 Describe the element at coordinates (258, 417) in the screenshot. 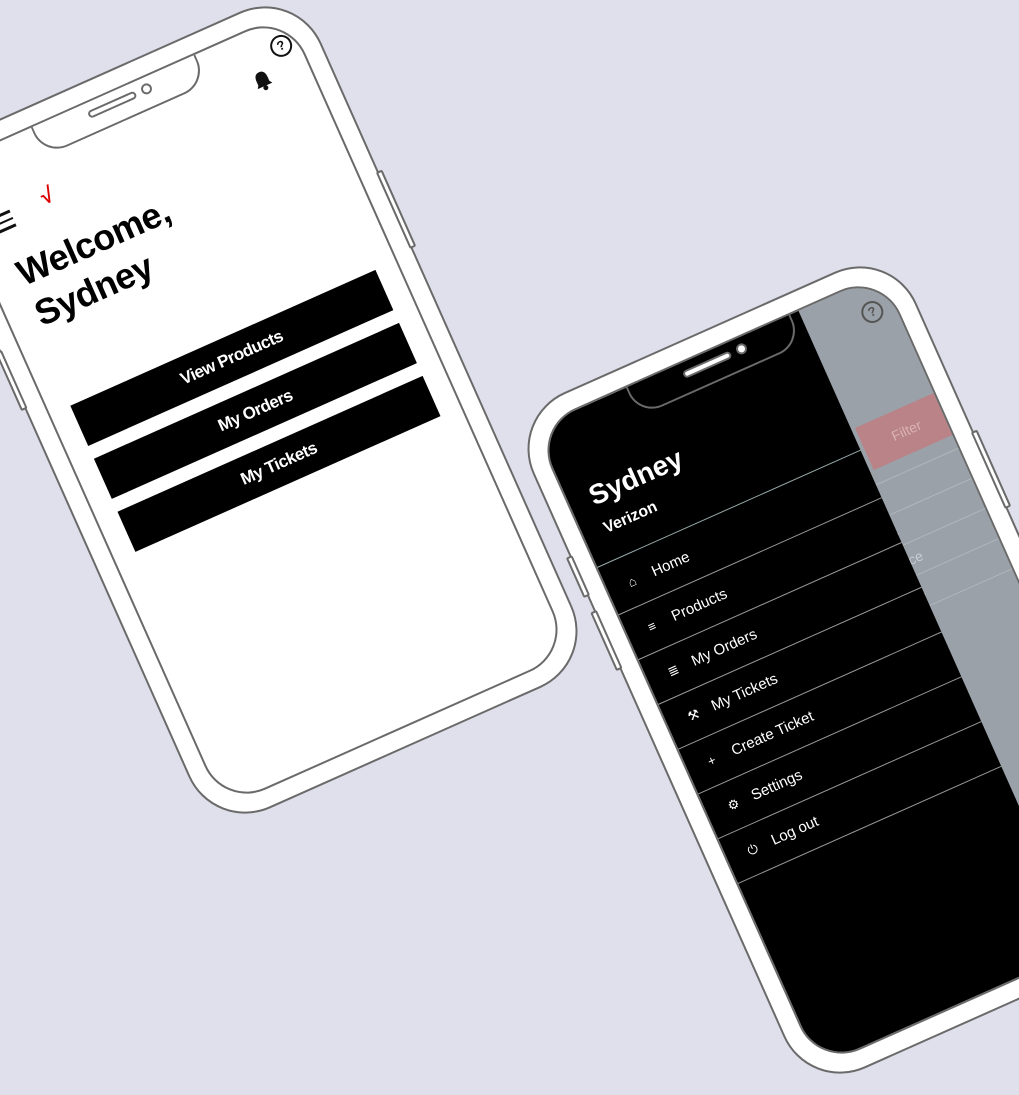

I see `home-actions: View Products My Orders My Tickets` at that location.